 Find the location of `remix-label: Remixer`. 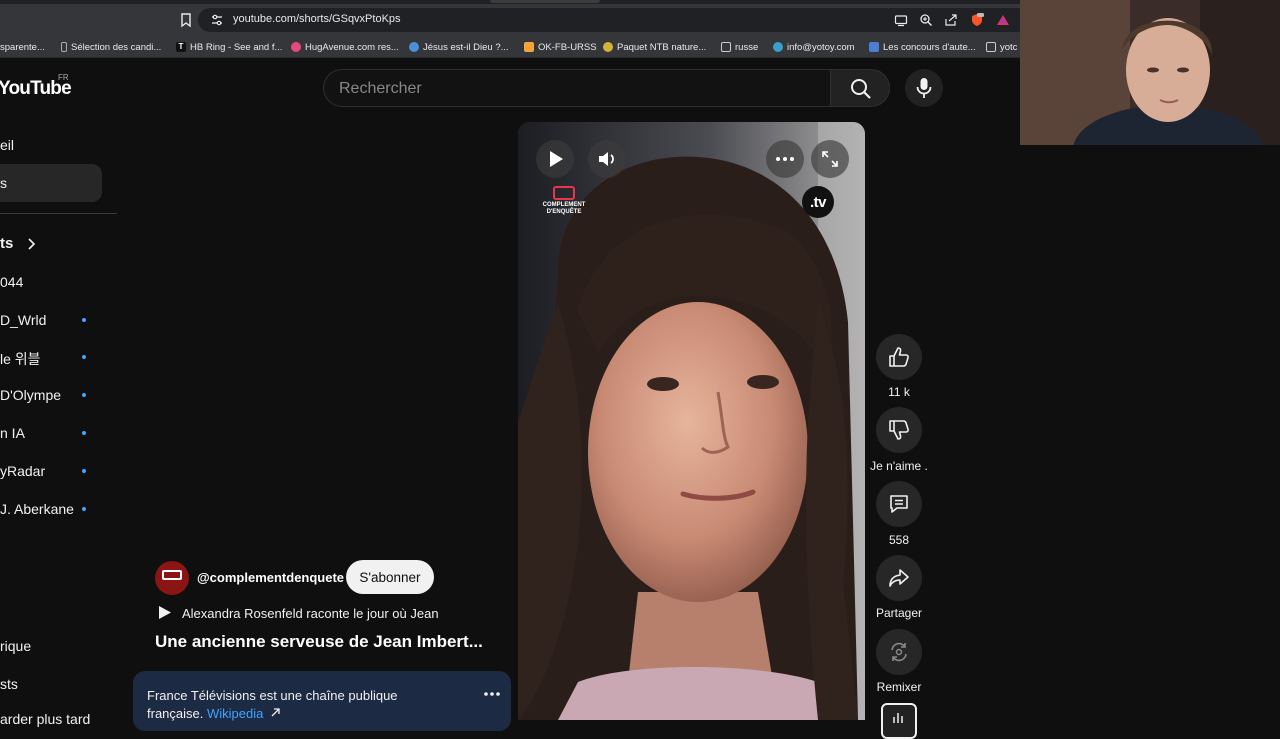

remix-label: Remixer is located at coordinates (899, 687).